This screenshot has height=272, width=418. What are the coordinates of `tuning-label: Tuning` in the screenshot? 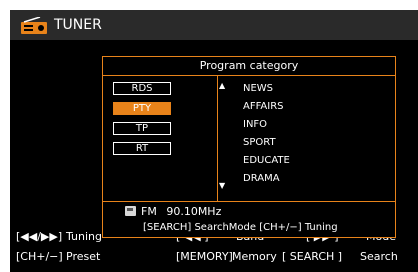 It's located at (84, 236).